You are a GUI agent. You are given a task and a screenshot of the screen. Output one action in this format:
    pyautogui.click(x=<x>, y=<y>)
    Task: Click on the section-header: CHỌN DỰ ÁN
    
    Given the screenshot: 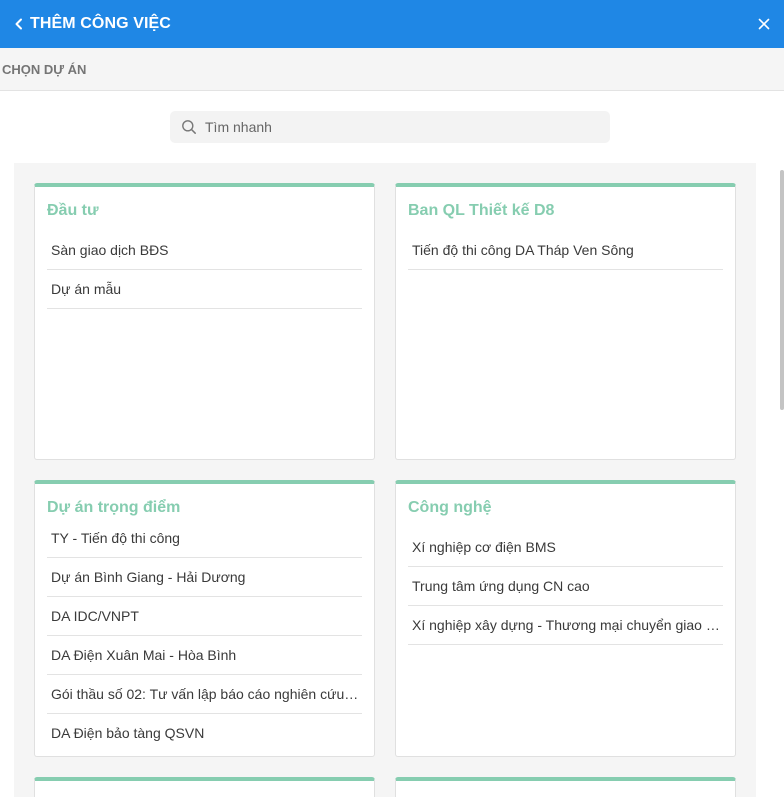 What is the action you would take?
    pyautogui.click(x=392, y=69)
    